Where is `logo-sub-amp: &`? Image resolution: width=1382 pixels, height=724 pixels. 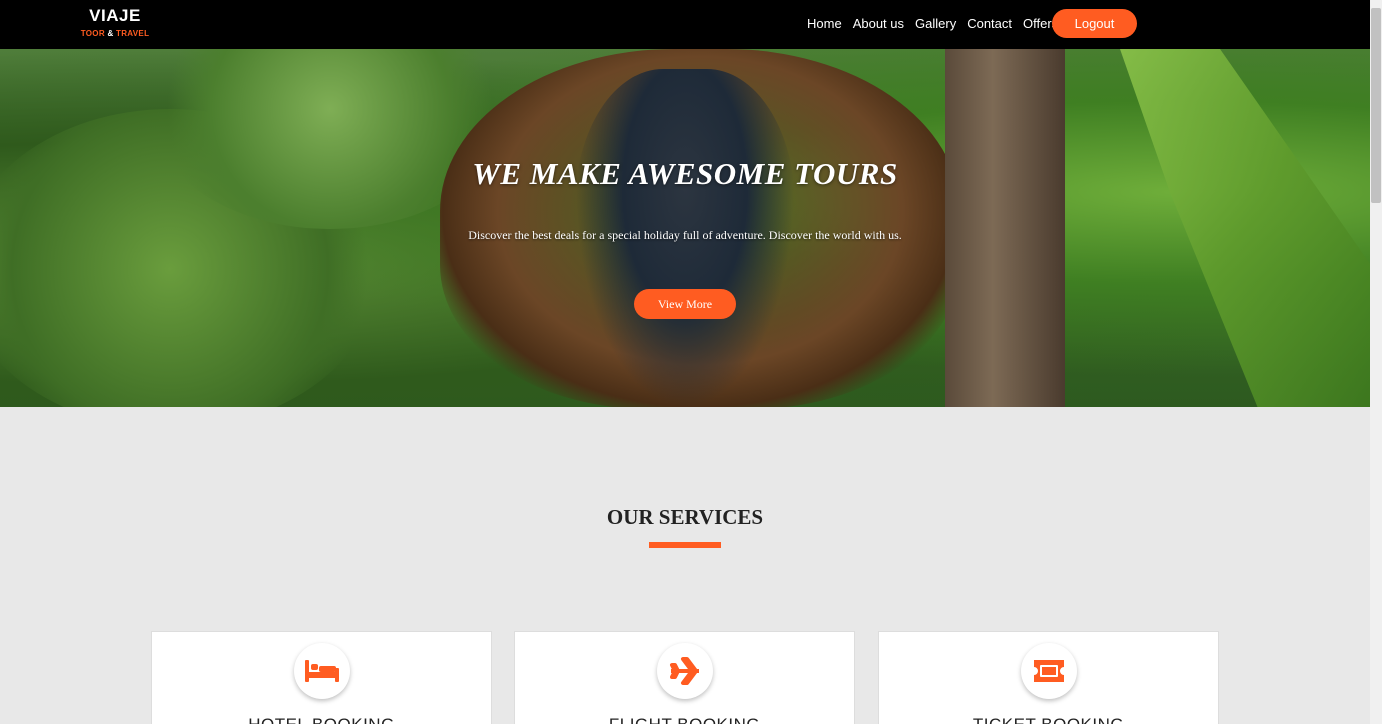
logo-sub-amp: & is located at coordinates (110, 33).